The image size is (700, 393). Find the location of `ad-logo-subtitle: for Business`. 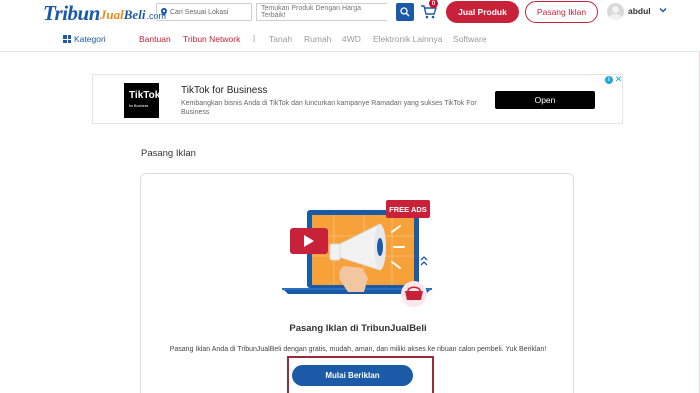

ad-logo-subtitle: for Business is located at coordinates (139, 106).